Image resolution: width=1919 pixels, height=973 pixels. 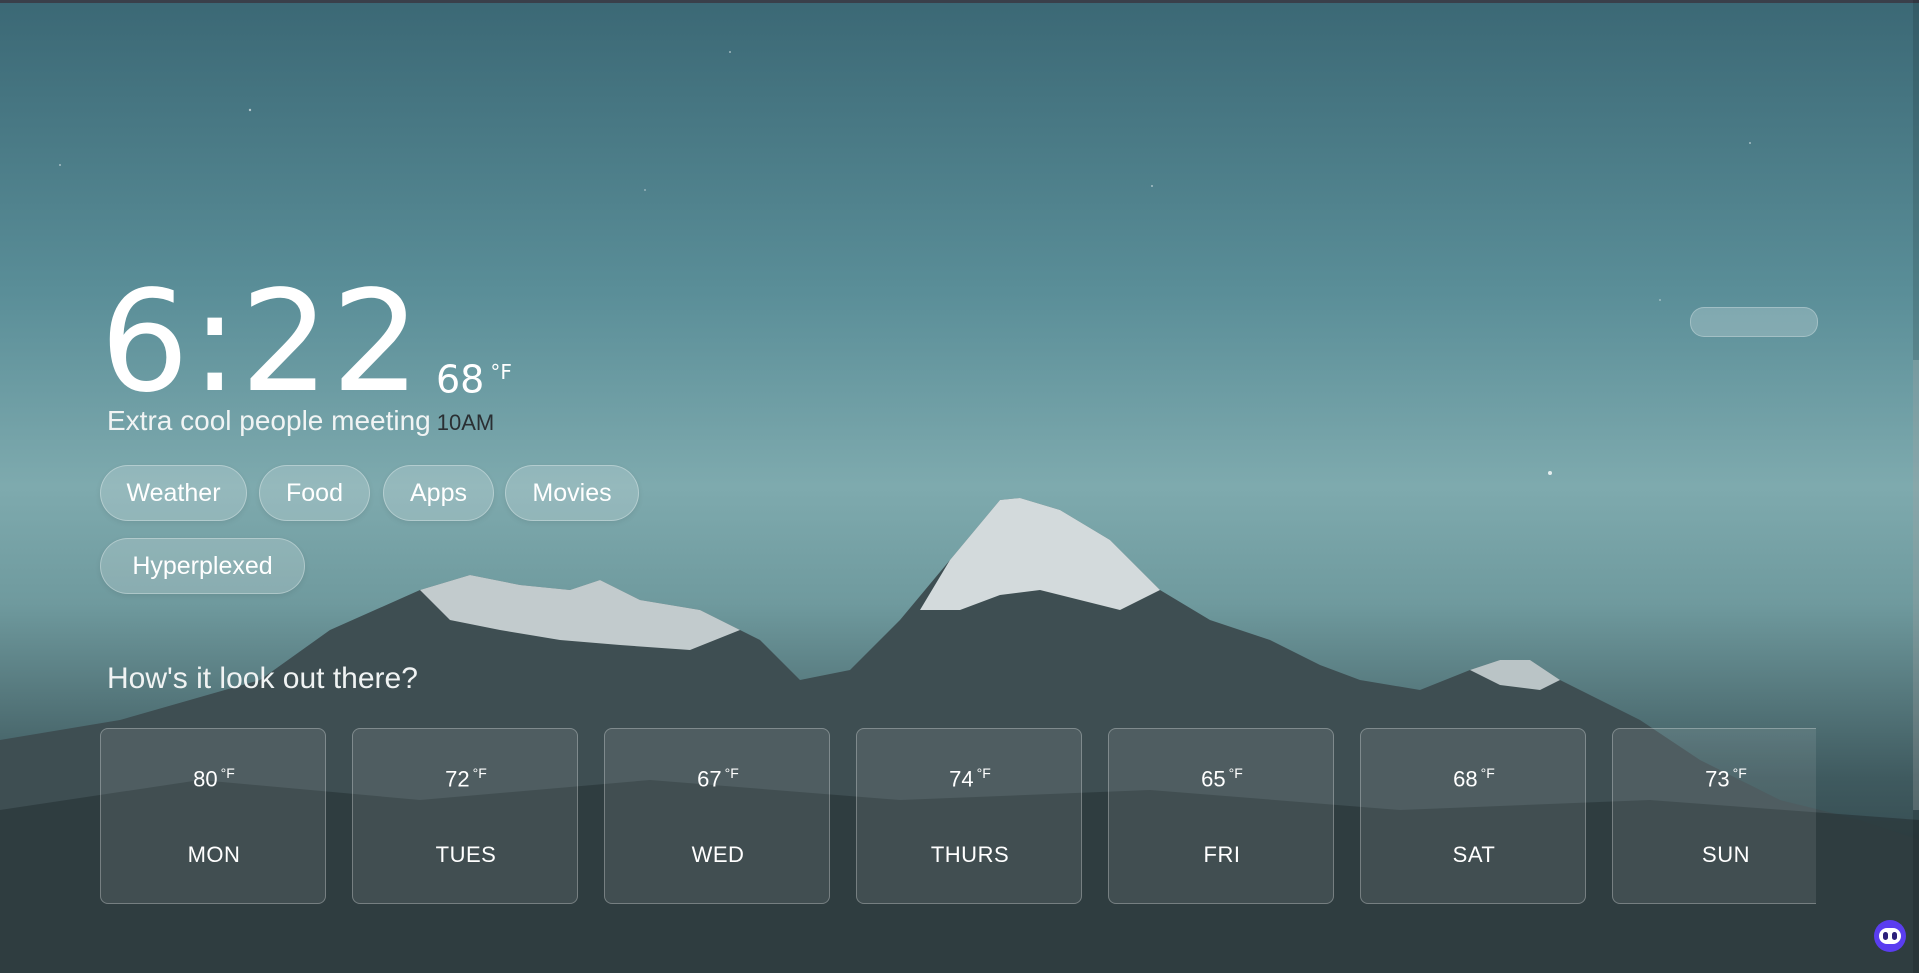 What do you see at coordinates (269, 420) in the screenshot?
I see `event-title: Extra cool people meeting` at bounding box center [269, 420].